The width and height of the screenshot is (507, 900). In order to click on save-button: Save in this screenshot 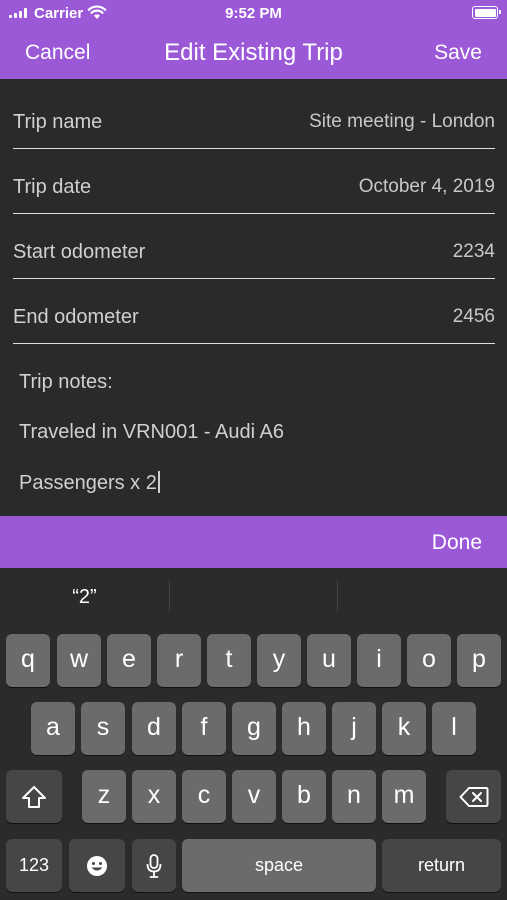, I will do `click(458, 53)`.